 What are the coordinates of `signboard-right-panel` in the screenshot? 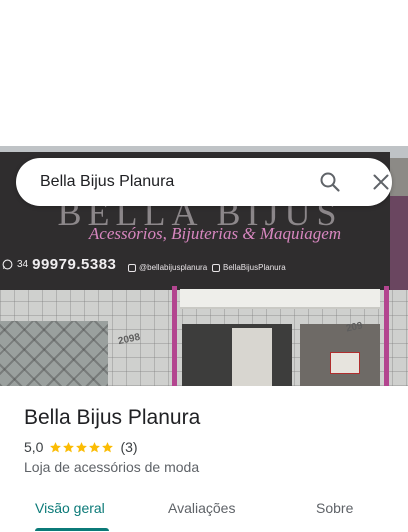 It's located at (399, 246).